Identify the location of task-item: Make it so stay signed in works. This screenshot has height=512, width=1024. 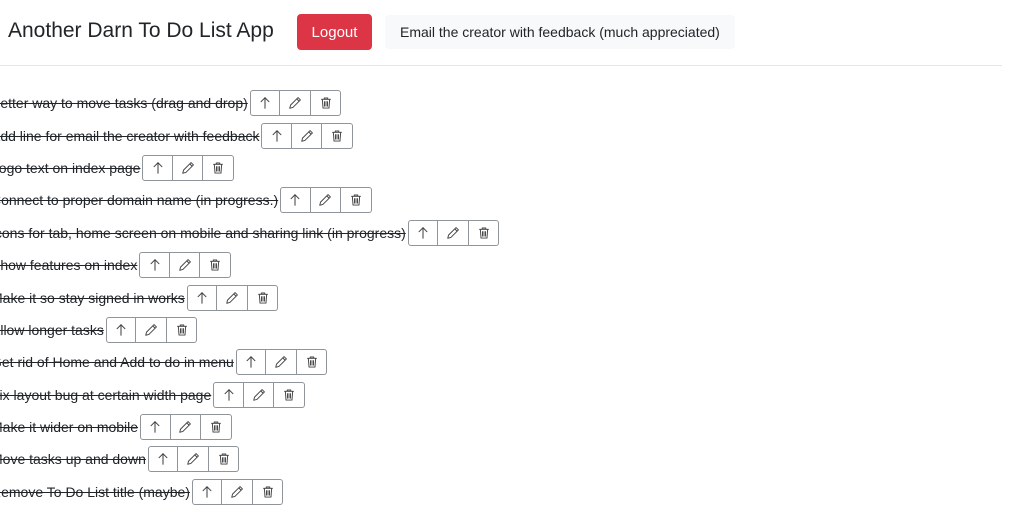
(249, 297).